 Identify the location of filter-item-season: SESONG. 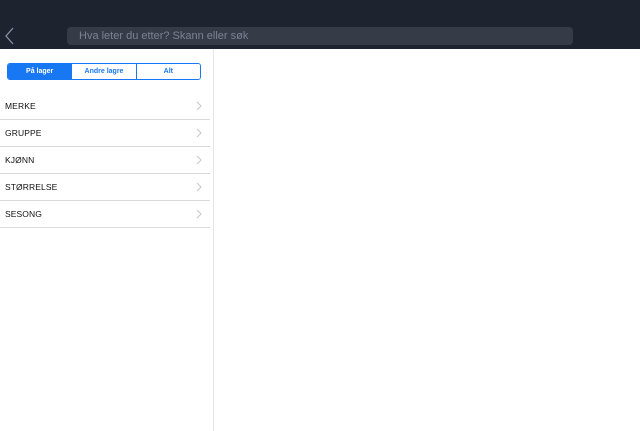
(105, 214).